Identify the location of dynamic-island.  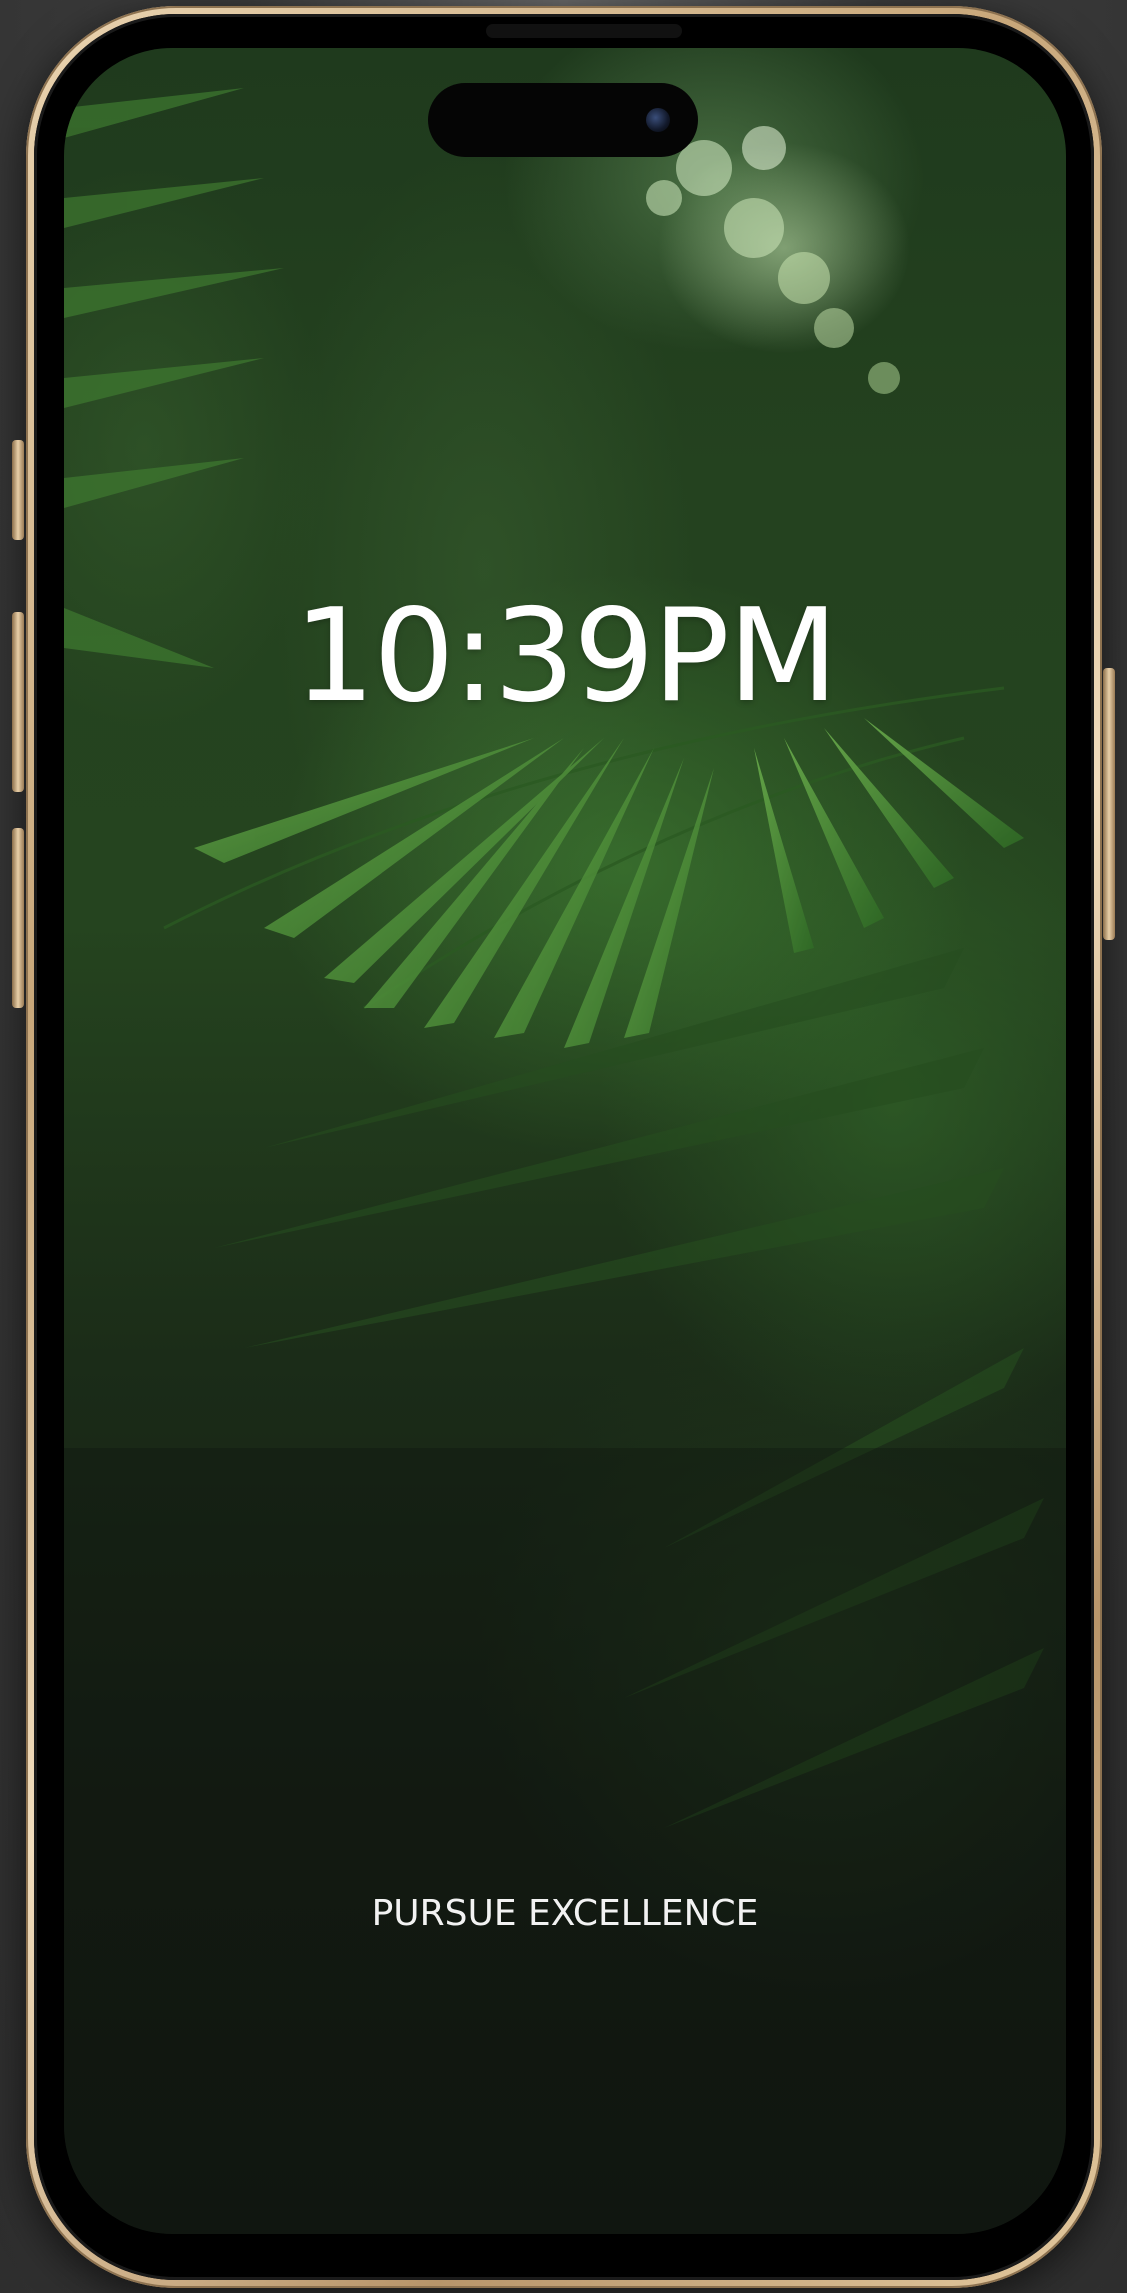
(563, 120).